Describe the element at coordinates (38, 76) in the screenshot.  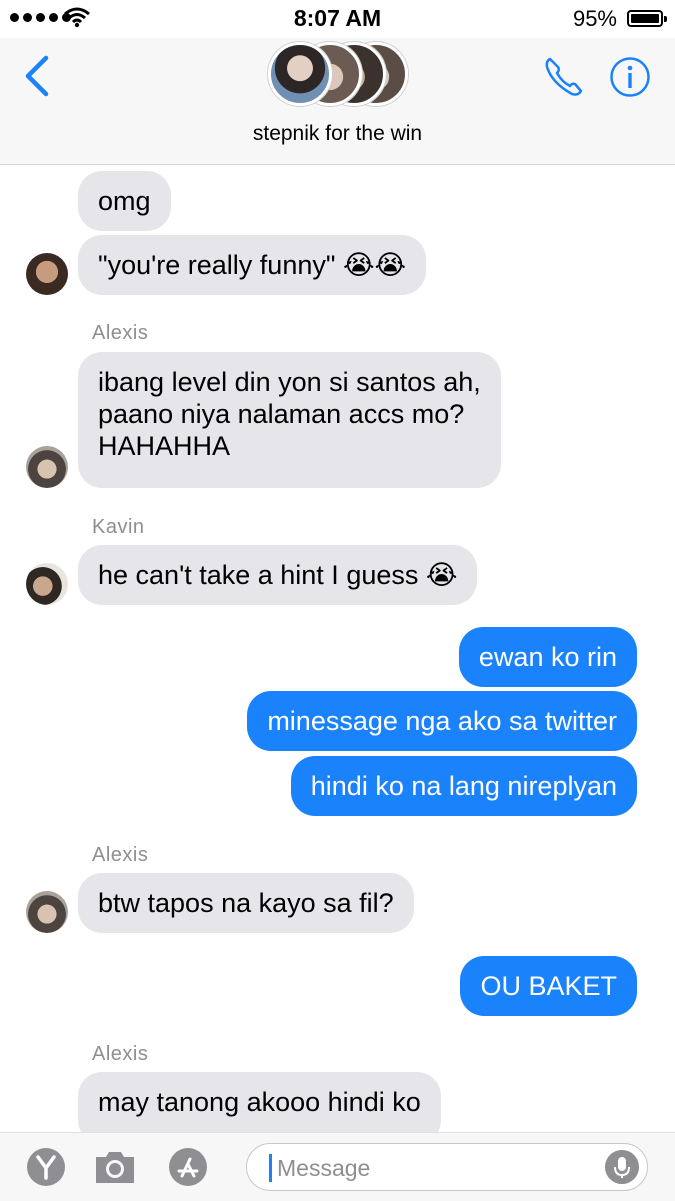
I see `back-chevron-icon` at that location.